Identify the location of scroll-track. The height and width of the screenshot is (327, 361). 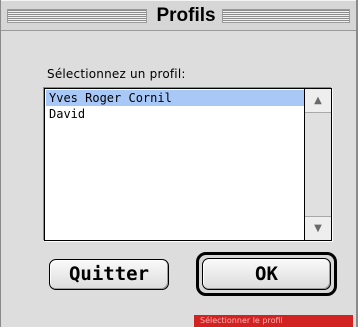
(318, 164).